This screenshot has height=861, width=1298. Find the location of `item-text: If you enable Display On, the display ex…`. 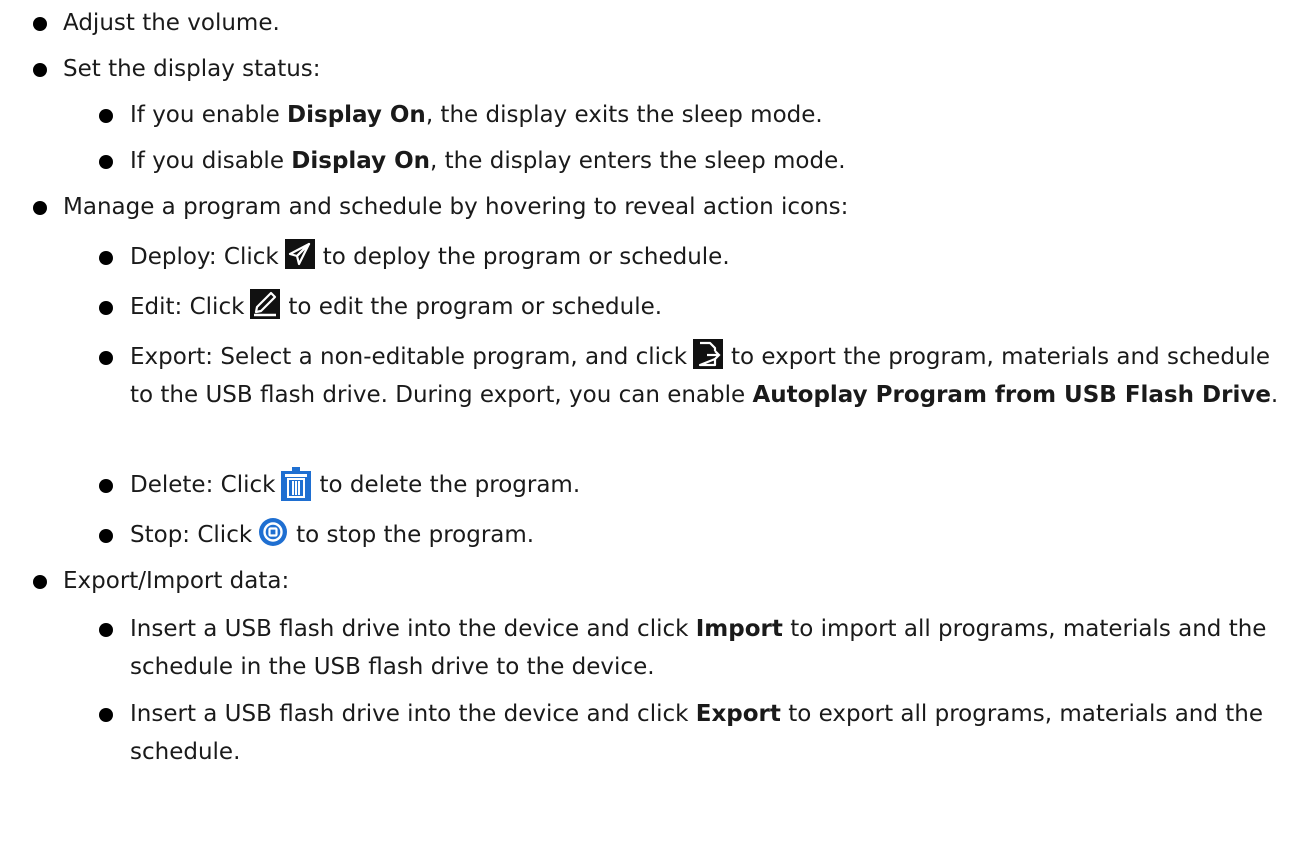

item-text: If you enable Display On, the display ex… is located at coordinates (476, 115).